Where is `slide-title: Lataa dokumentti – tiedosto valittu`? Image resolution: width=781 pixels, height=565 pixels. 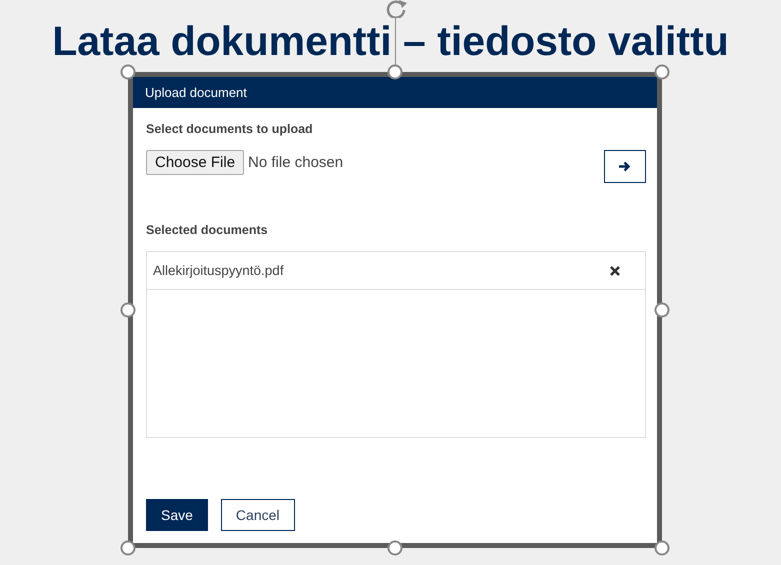
slide-title: Lataa dokumentti – tiedosto valittu is located at coordinates (390, 41).